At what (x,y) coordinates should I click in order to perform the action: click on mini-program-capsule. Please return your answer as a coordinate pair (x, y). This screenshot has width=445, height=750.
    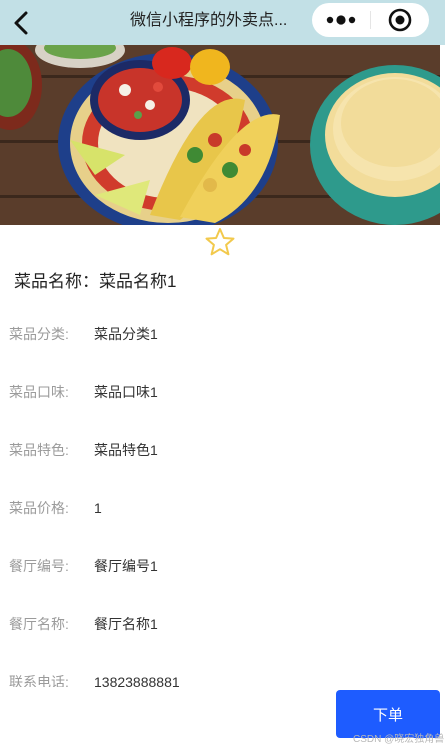
    Looking at the image, I should click on (370, 20).